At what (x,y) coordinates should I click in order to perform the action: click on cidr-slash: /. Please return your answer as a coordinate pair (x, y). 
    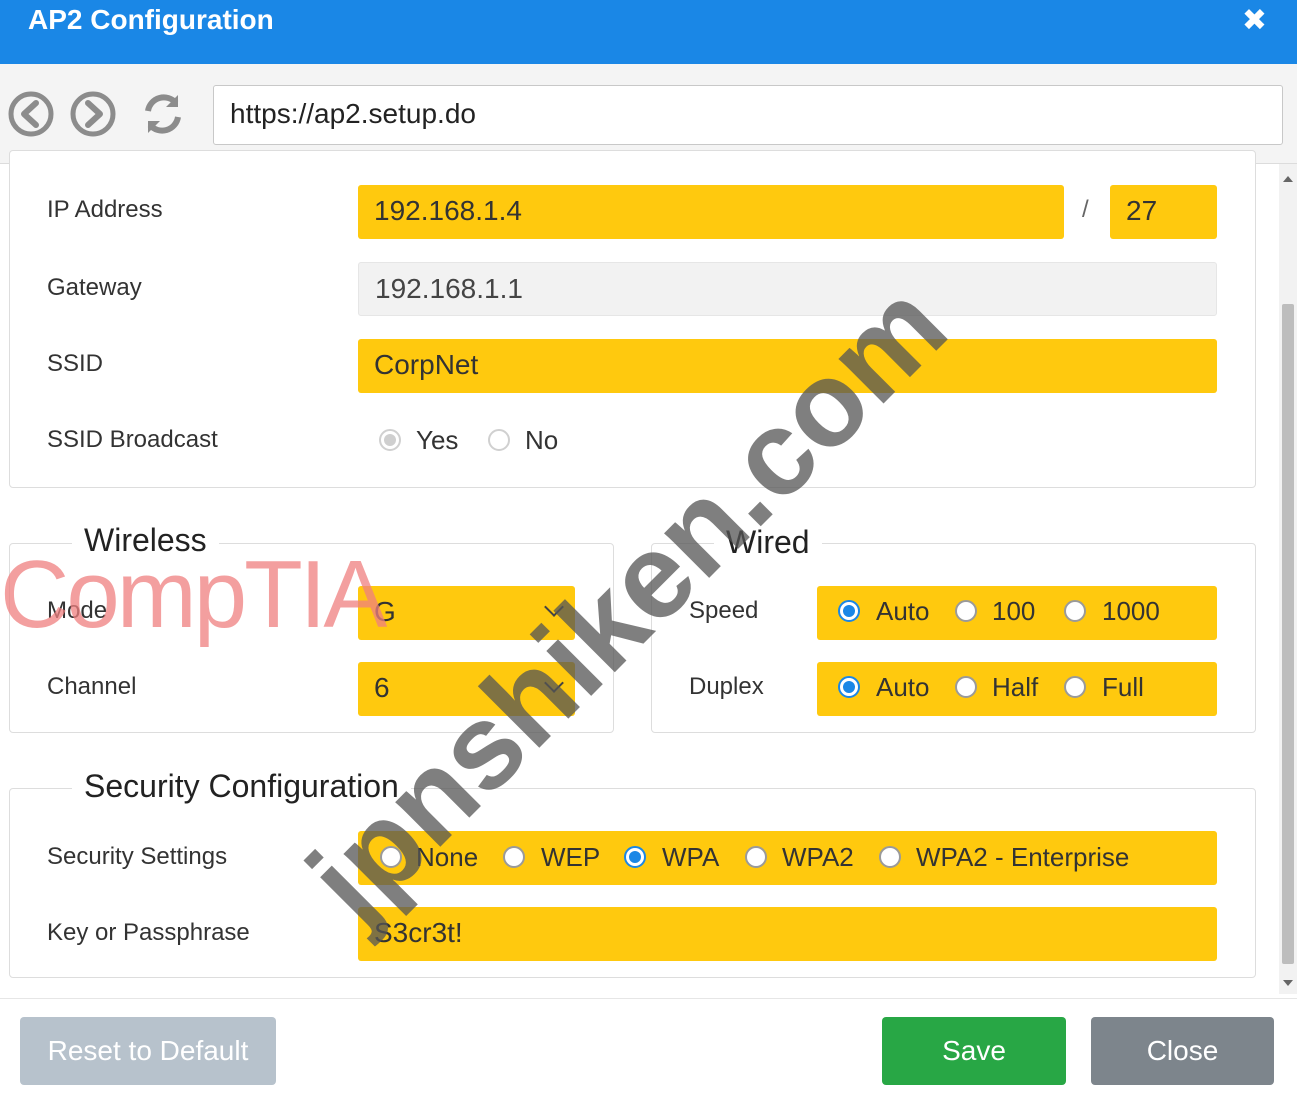
    Looking at the image, I should click on (1085, 209).